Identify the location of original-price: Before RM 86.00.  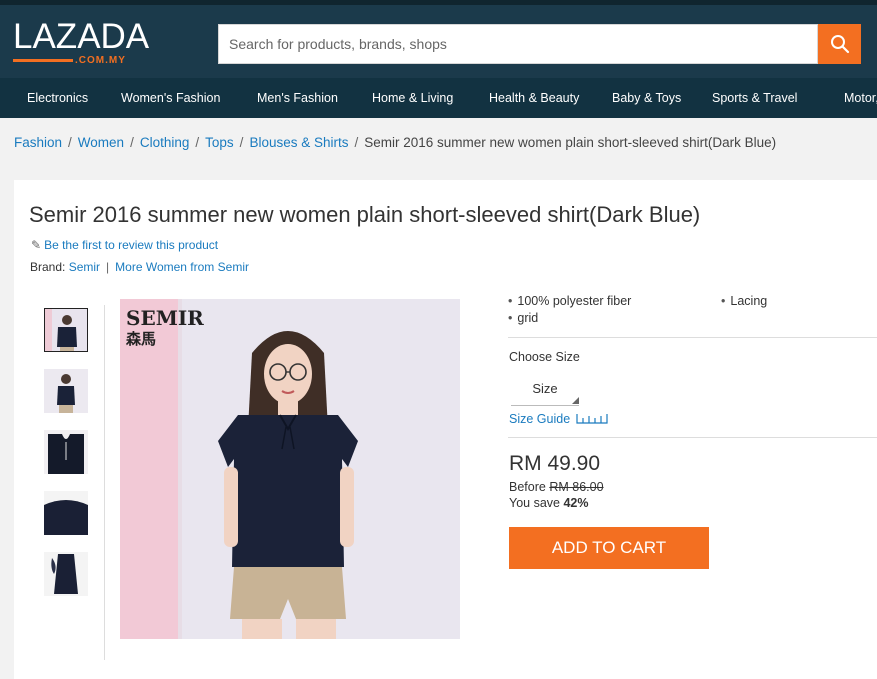
(556, 487).